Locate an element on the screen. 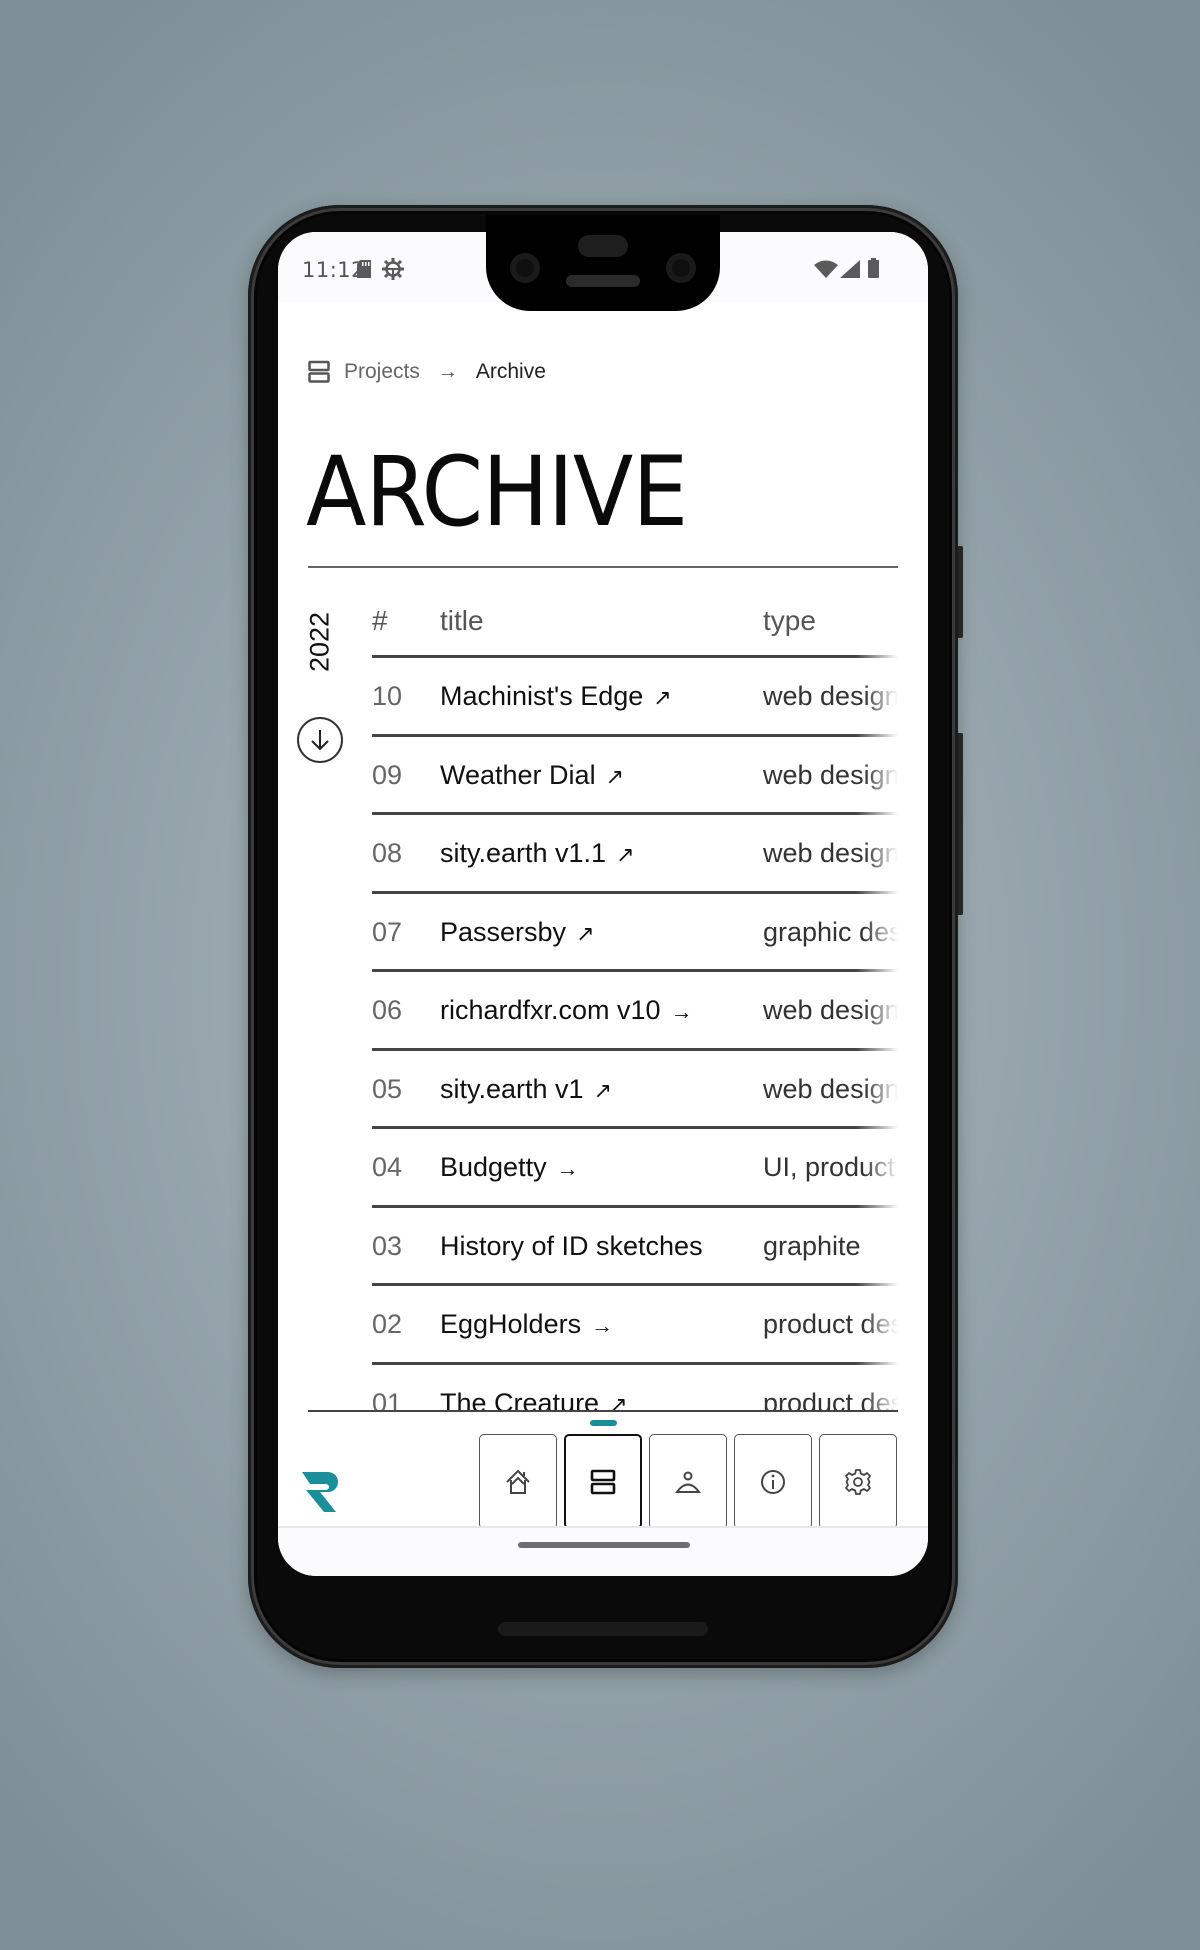 Image resolution: width=1200 pixels, height=1950 pixels. table-row: 02 EggHolders → product design is located at coordinates (635, 1326).